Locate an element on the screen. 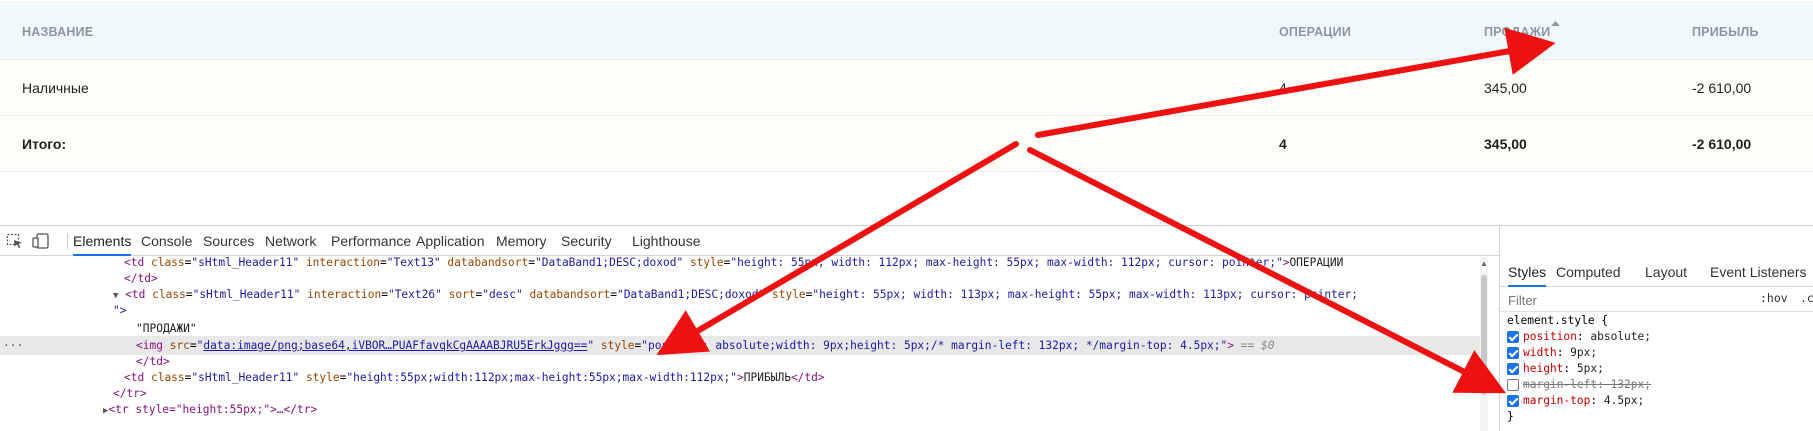 The height and width of the screenshot is (431, 1813). property-name: height is located at coordinates (1543, 368).